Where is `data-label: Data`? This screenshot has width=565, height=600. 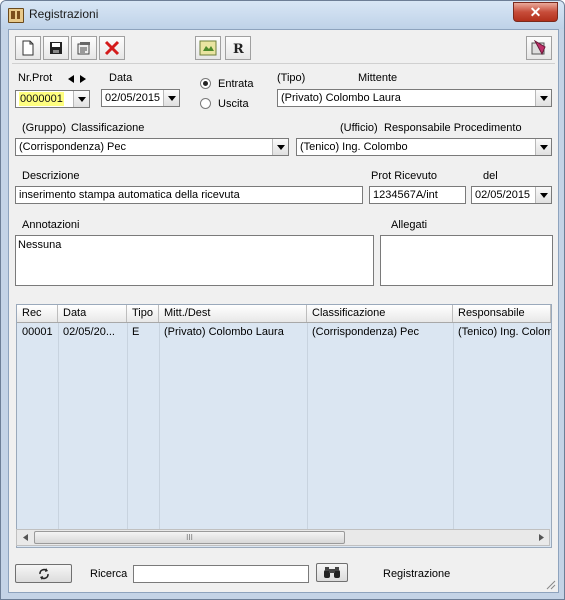
data-label: Data is located at coordinates (121, 78).